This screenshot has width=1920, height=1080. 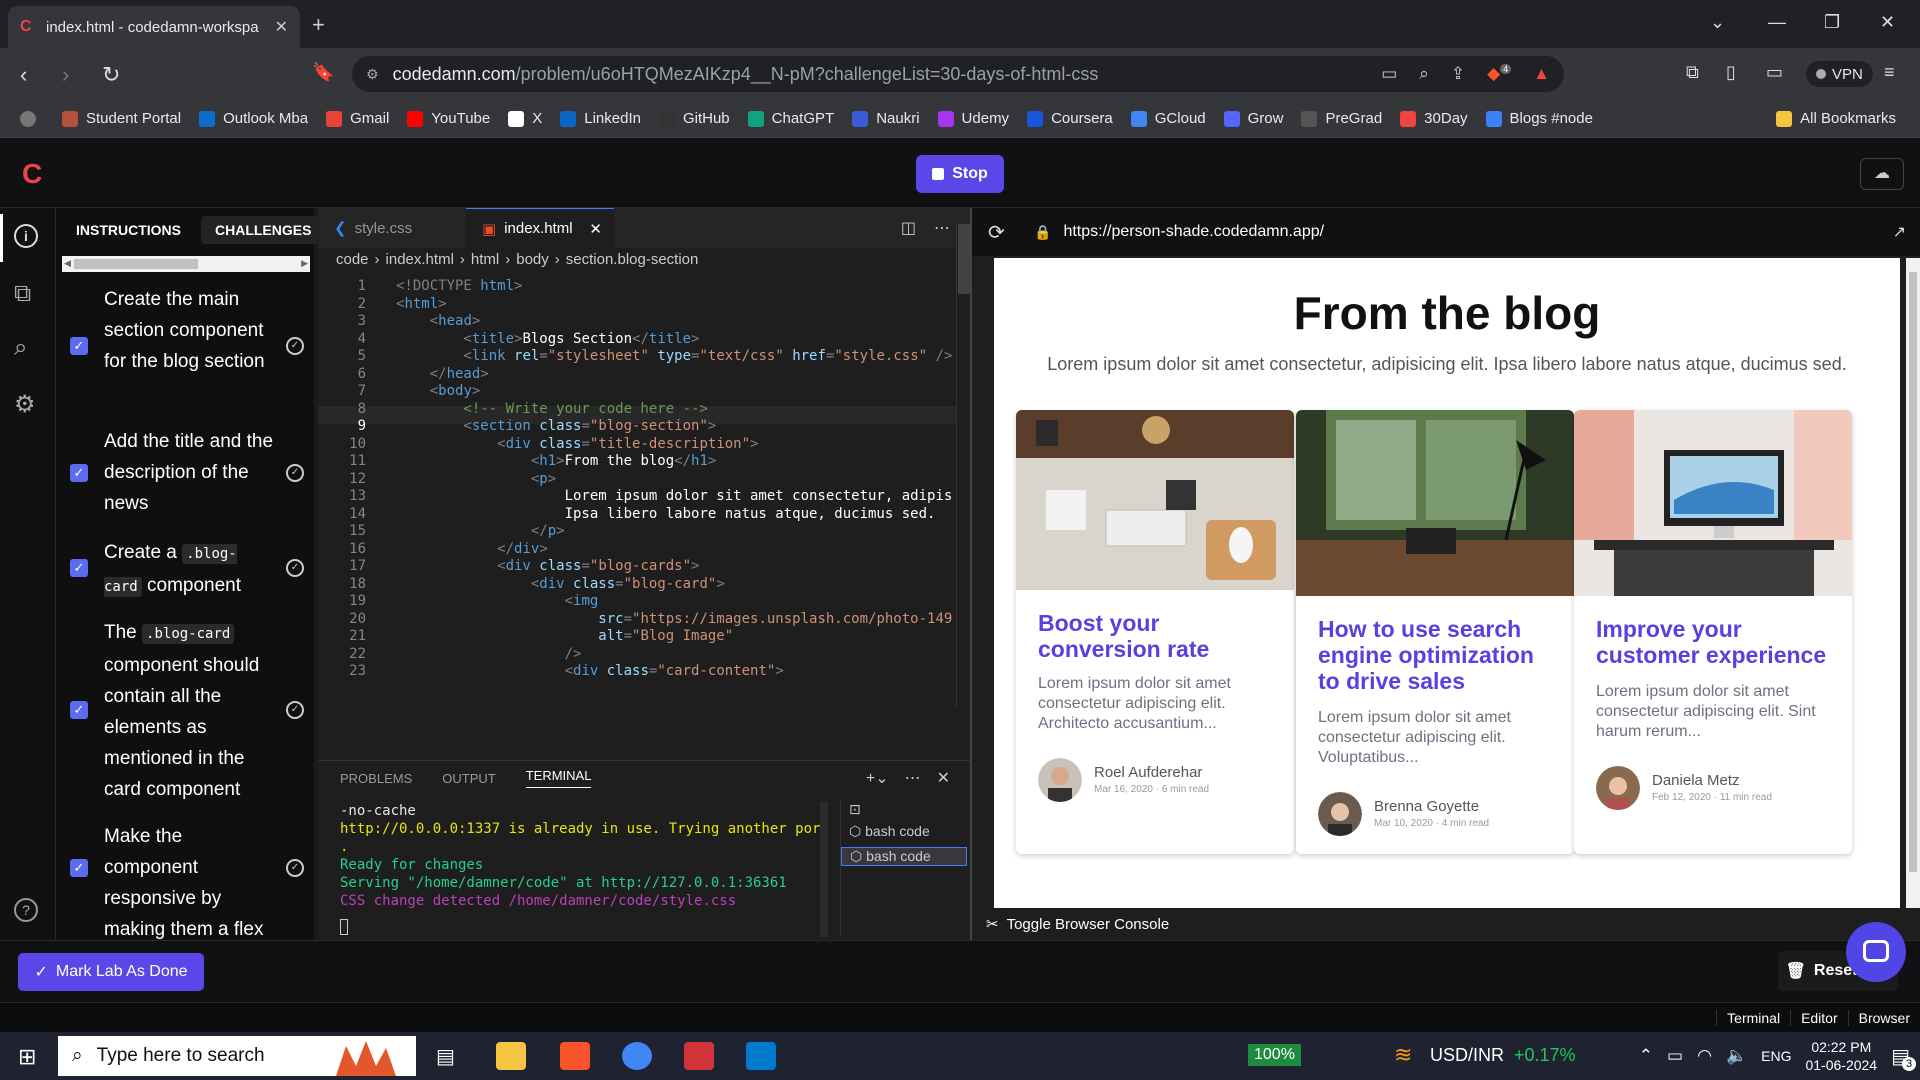 What do you see at coordinates (1467, 1055) in the screenshot?
I see `ticker-name: USD/INR` at bounding box center [1467, 1055].